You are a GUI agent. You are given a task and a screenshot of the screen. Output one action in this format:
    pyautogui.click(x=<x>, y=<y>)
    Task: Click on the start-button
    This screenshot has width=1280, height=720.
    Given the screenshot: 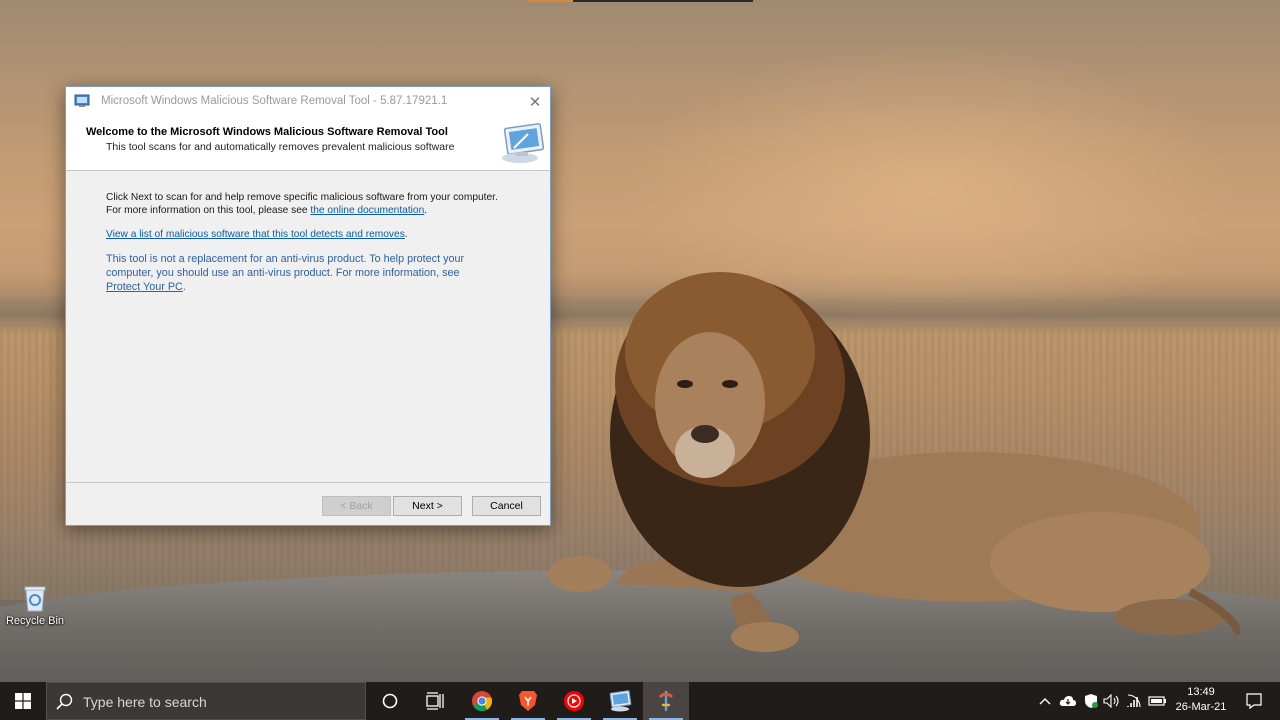 What is the action you would take?
    pyautogui.click(x=23, y=701)
    